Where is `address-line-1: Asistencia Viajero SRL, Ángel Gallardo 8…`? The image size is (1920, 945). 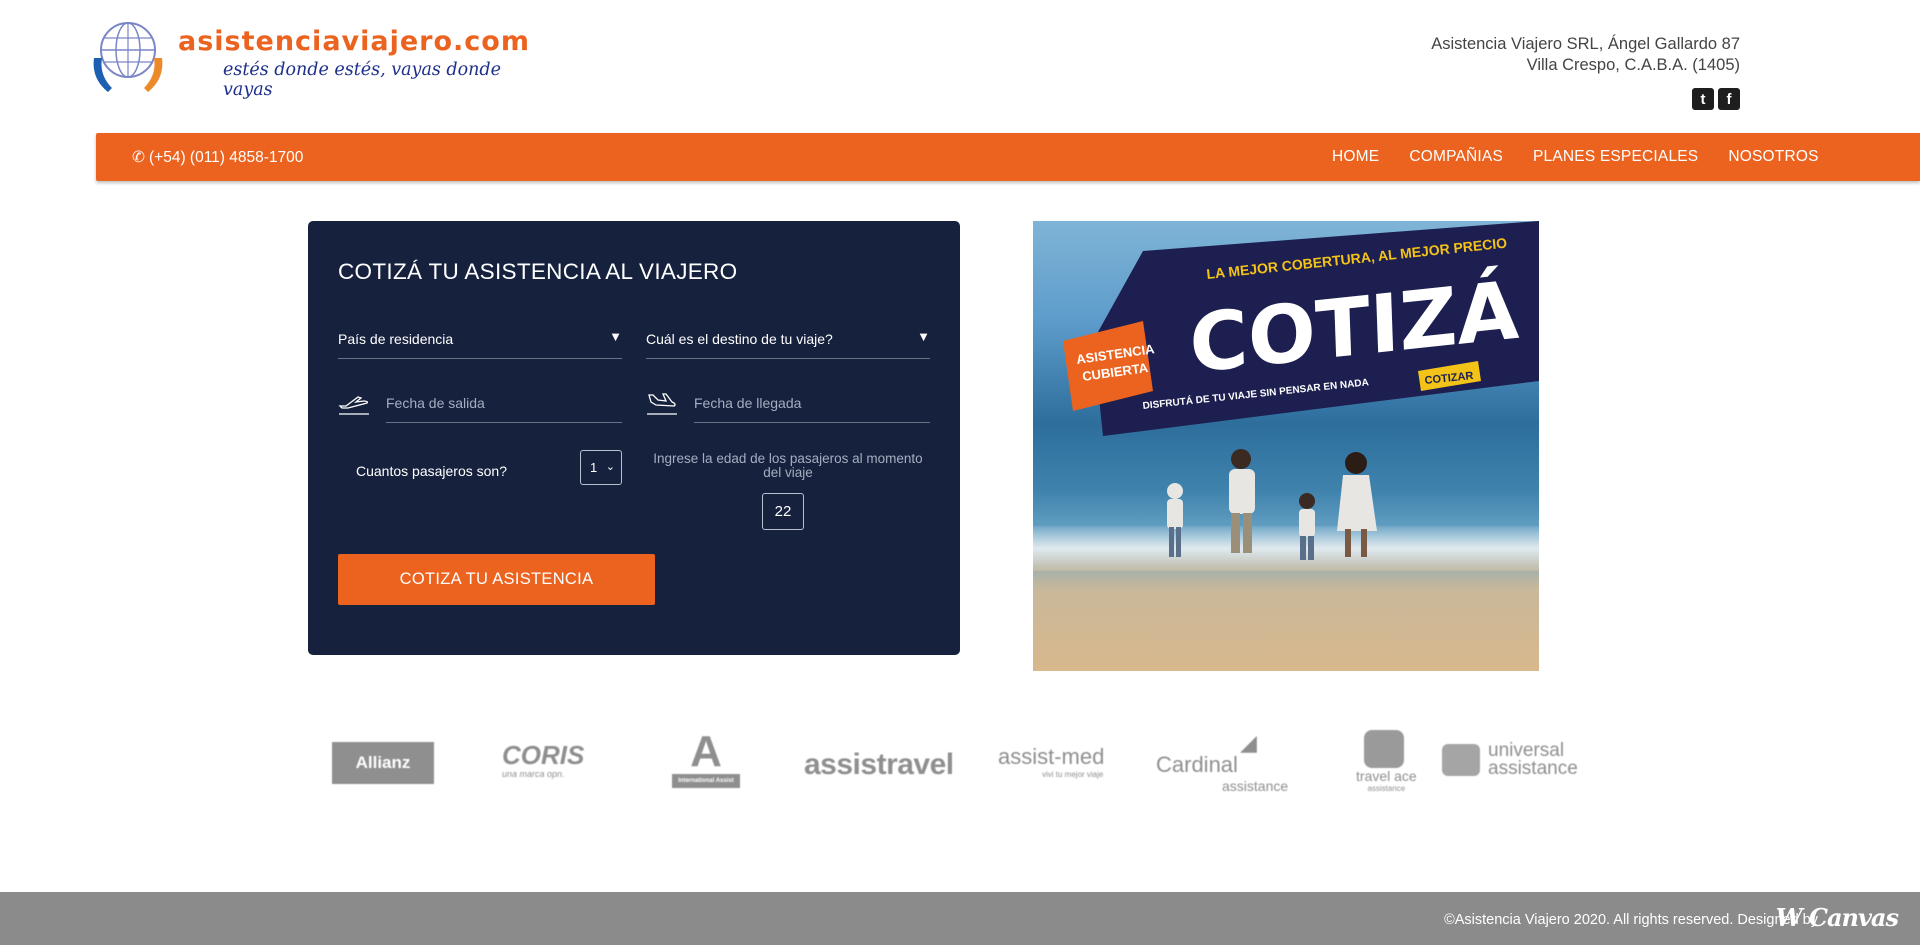 address-line-1: Asistencia Viajero SRL, Ángel Gallardo 8… is located at coordinates (1585, 44).